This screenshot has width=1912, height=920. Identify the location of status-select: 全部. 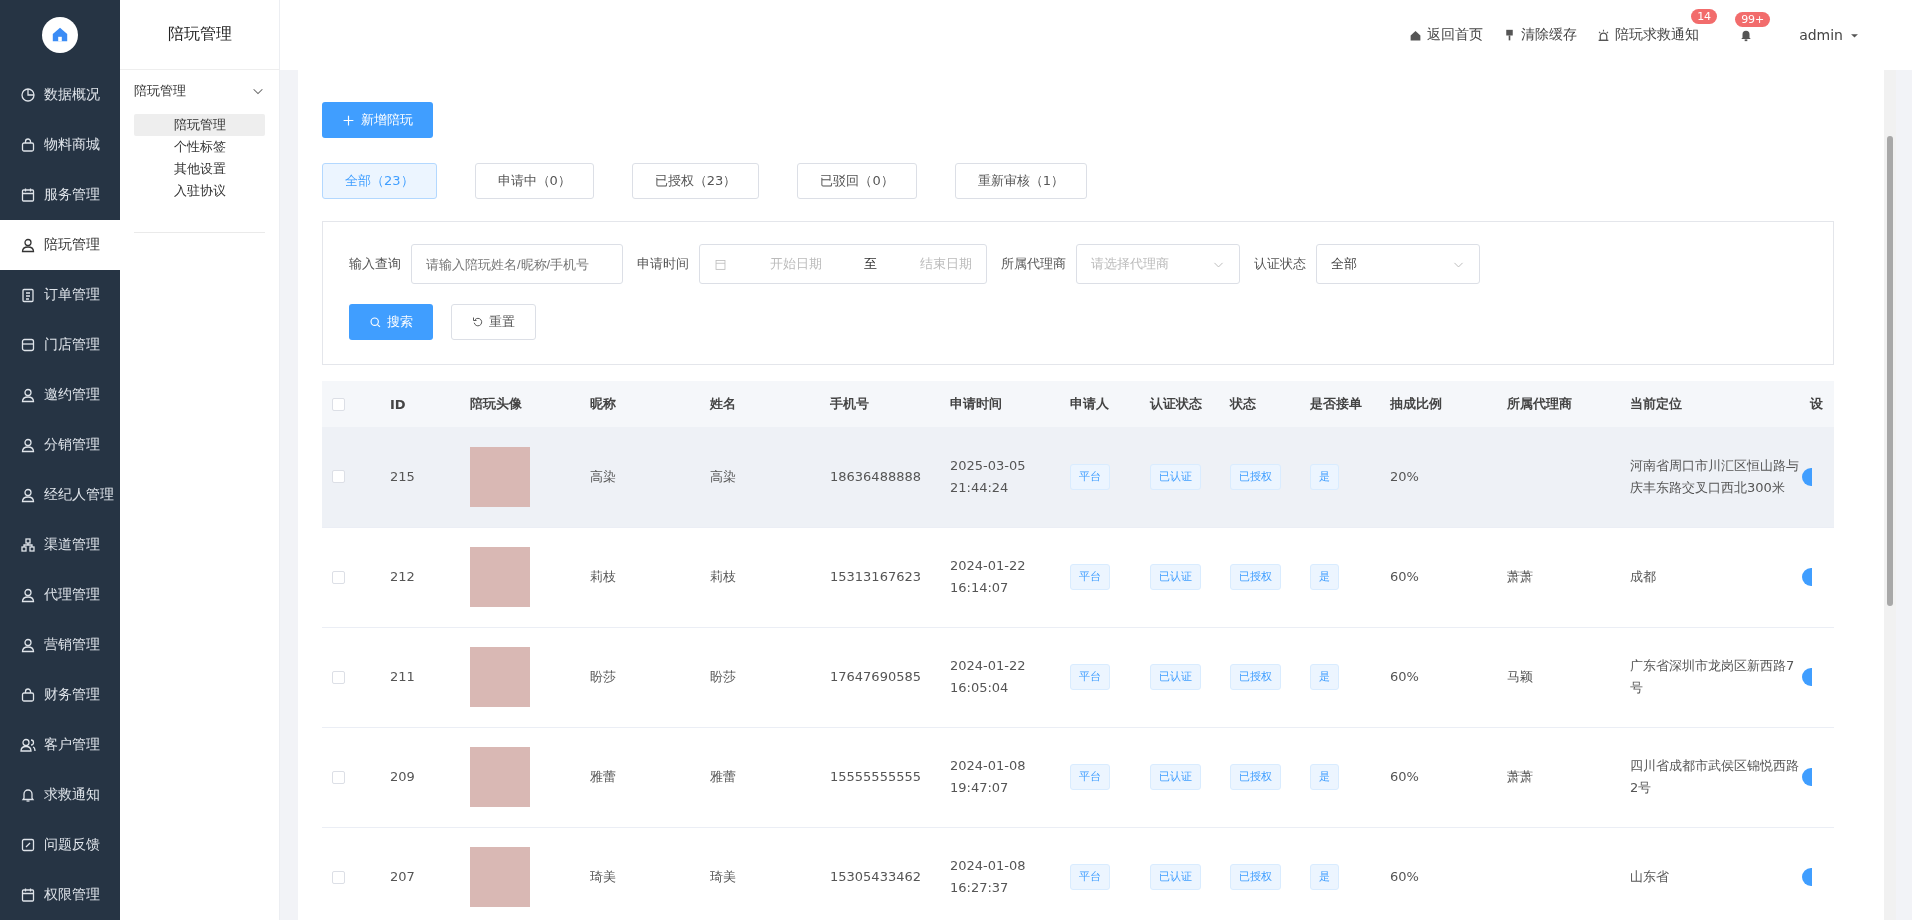
(1398, 264).